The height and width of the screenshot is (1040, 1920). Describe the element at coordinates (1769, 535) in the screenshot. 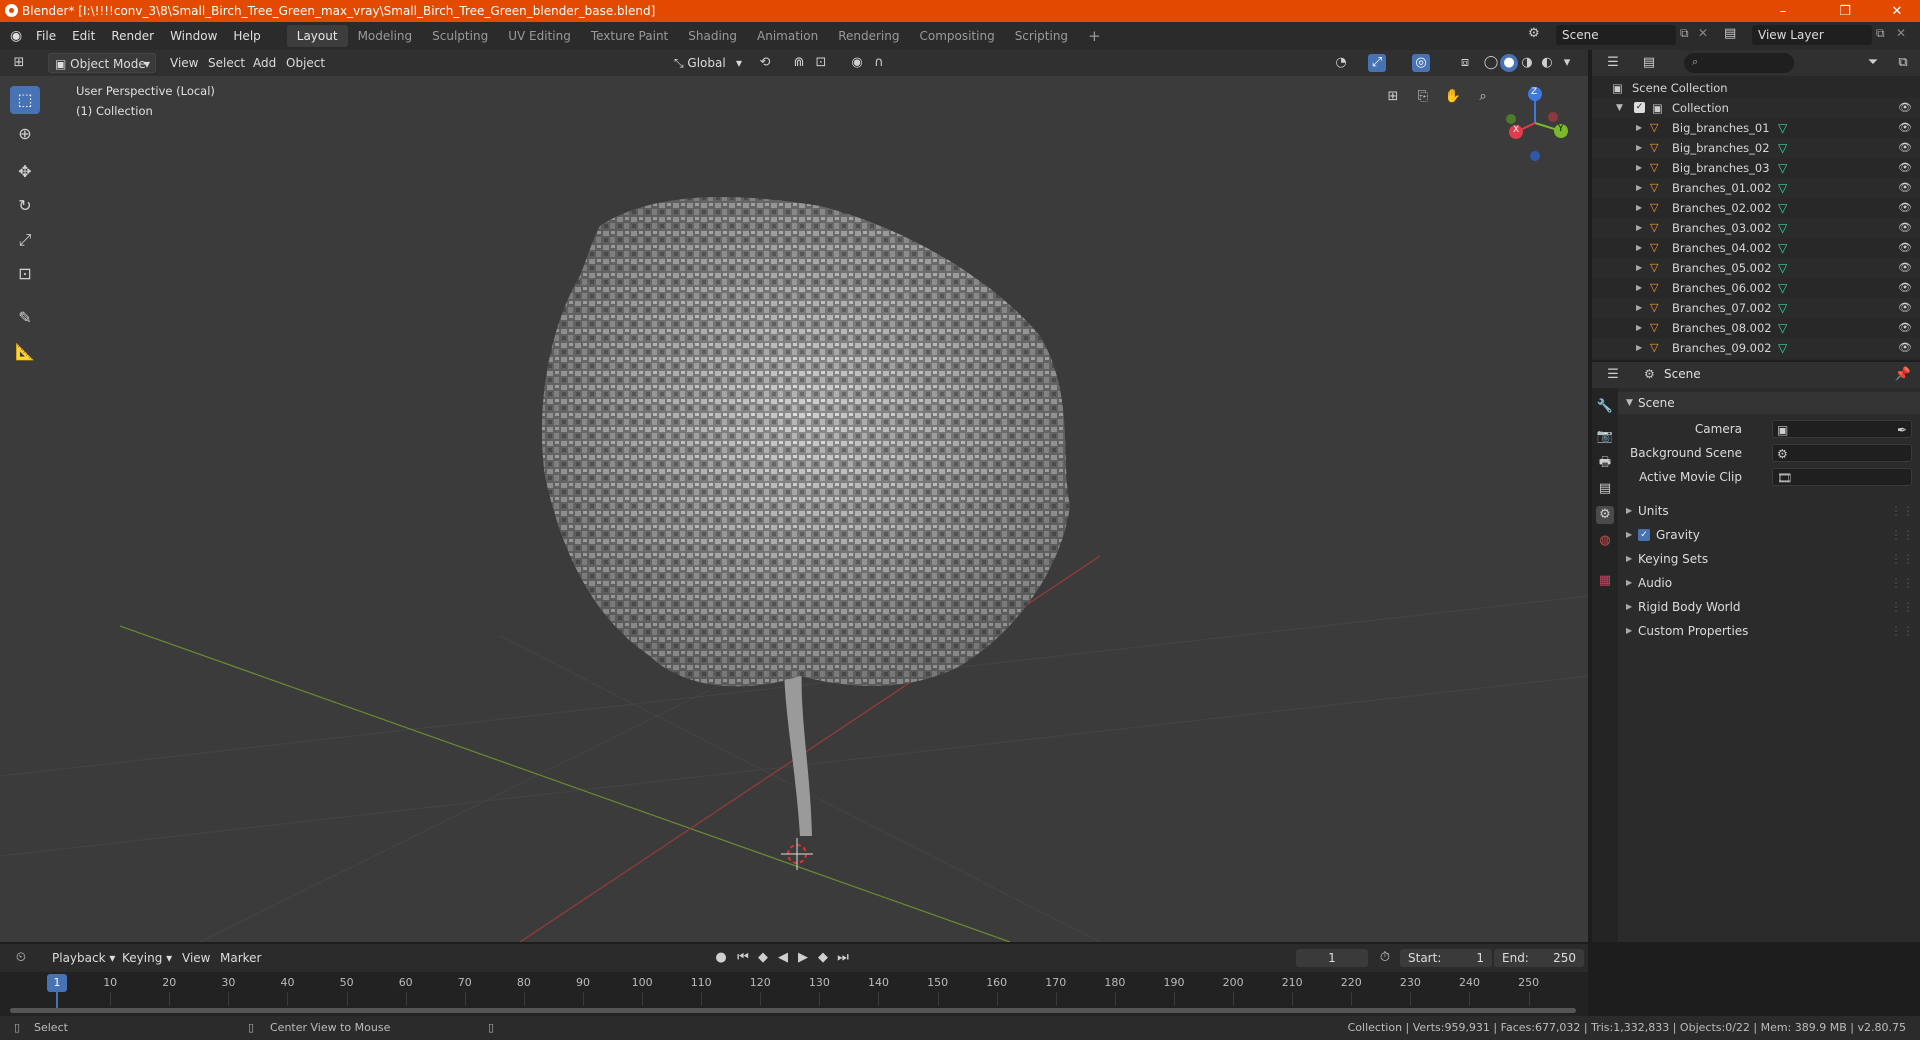

I see `panel-gravity: ▶ ✓ Gravity ⋮⋮` at that location.